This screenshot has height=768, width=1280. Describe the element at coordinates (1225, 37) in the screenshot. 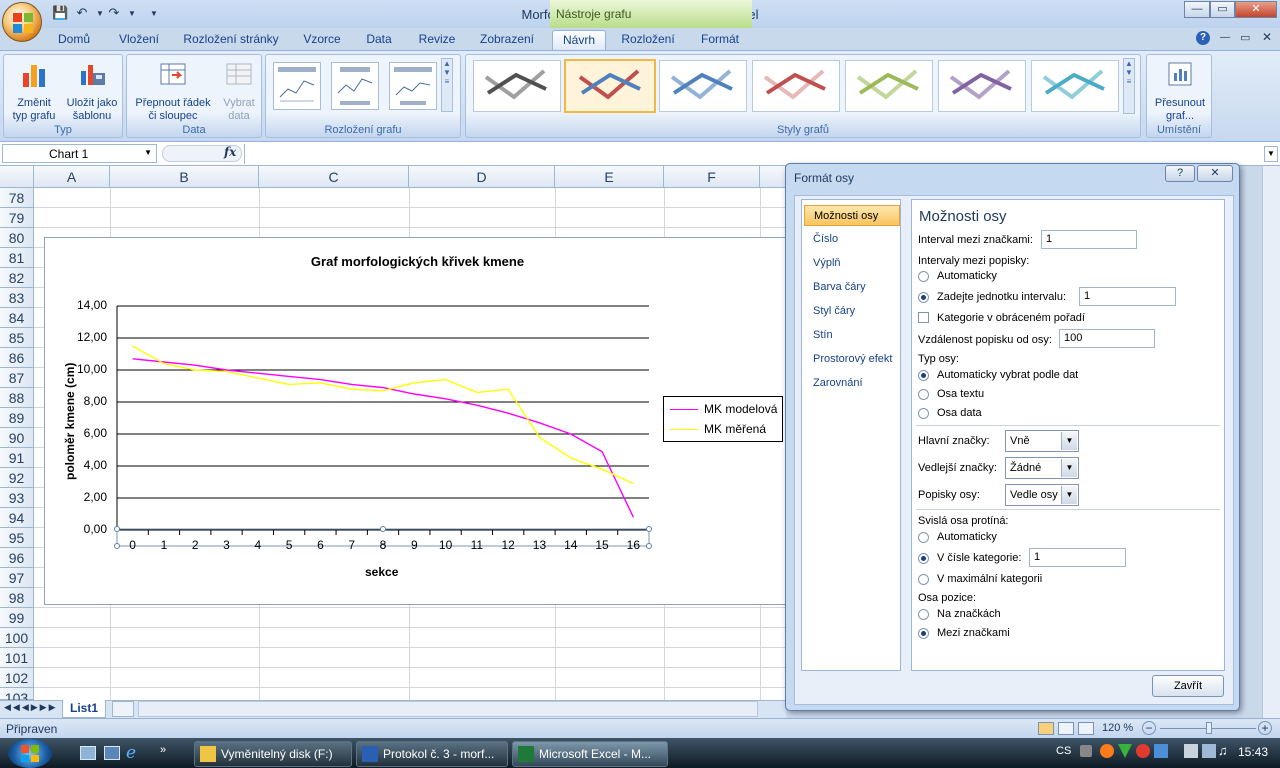

I see `ribbon-minimize-icon: —` at that location.